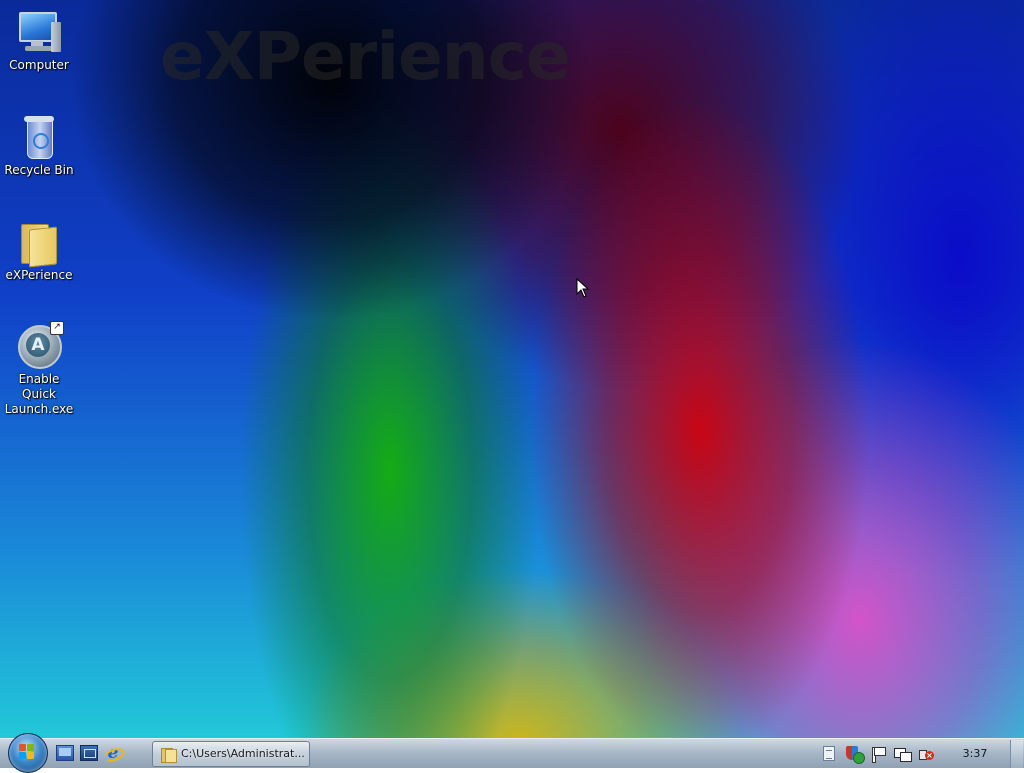 This screenshot has height=773, width=1024. I want to click on start-button, so click(28, 753).